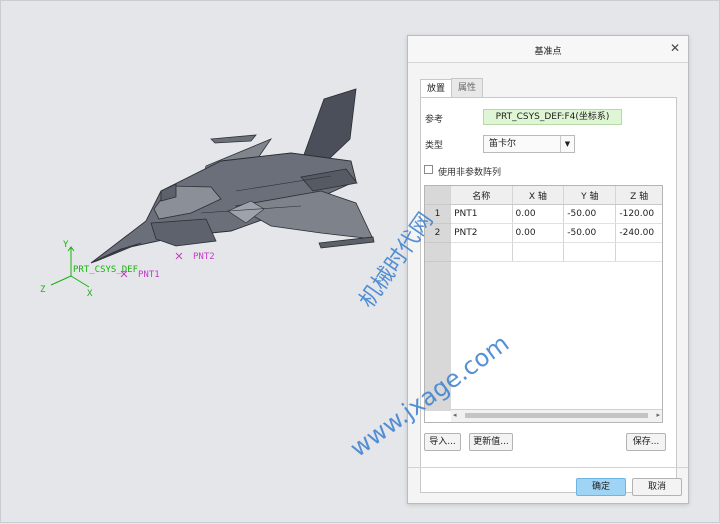  I want to click on cell-z: -120.00, so click(638, 214).